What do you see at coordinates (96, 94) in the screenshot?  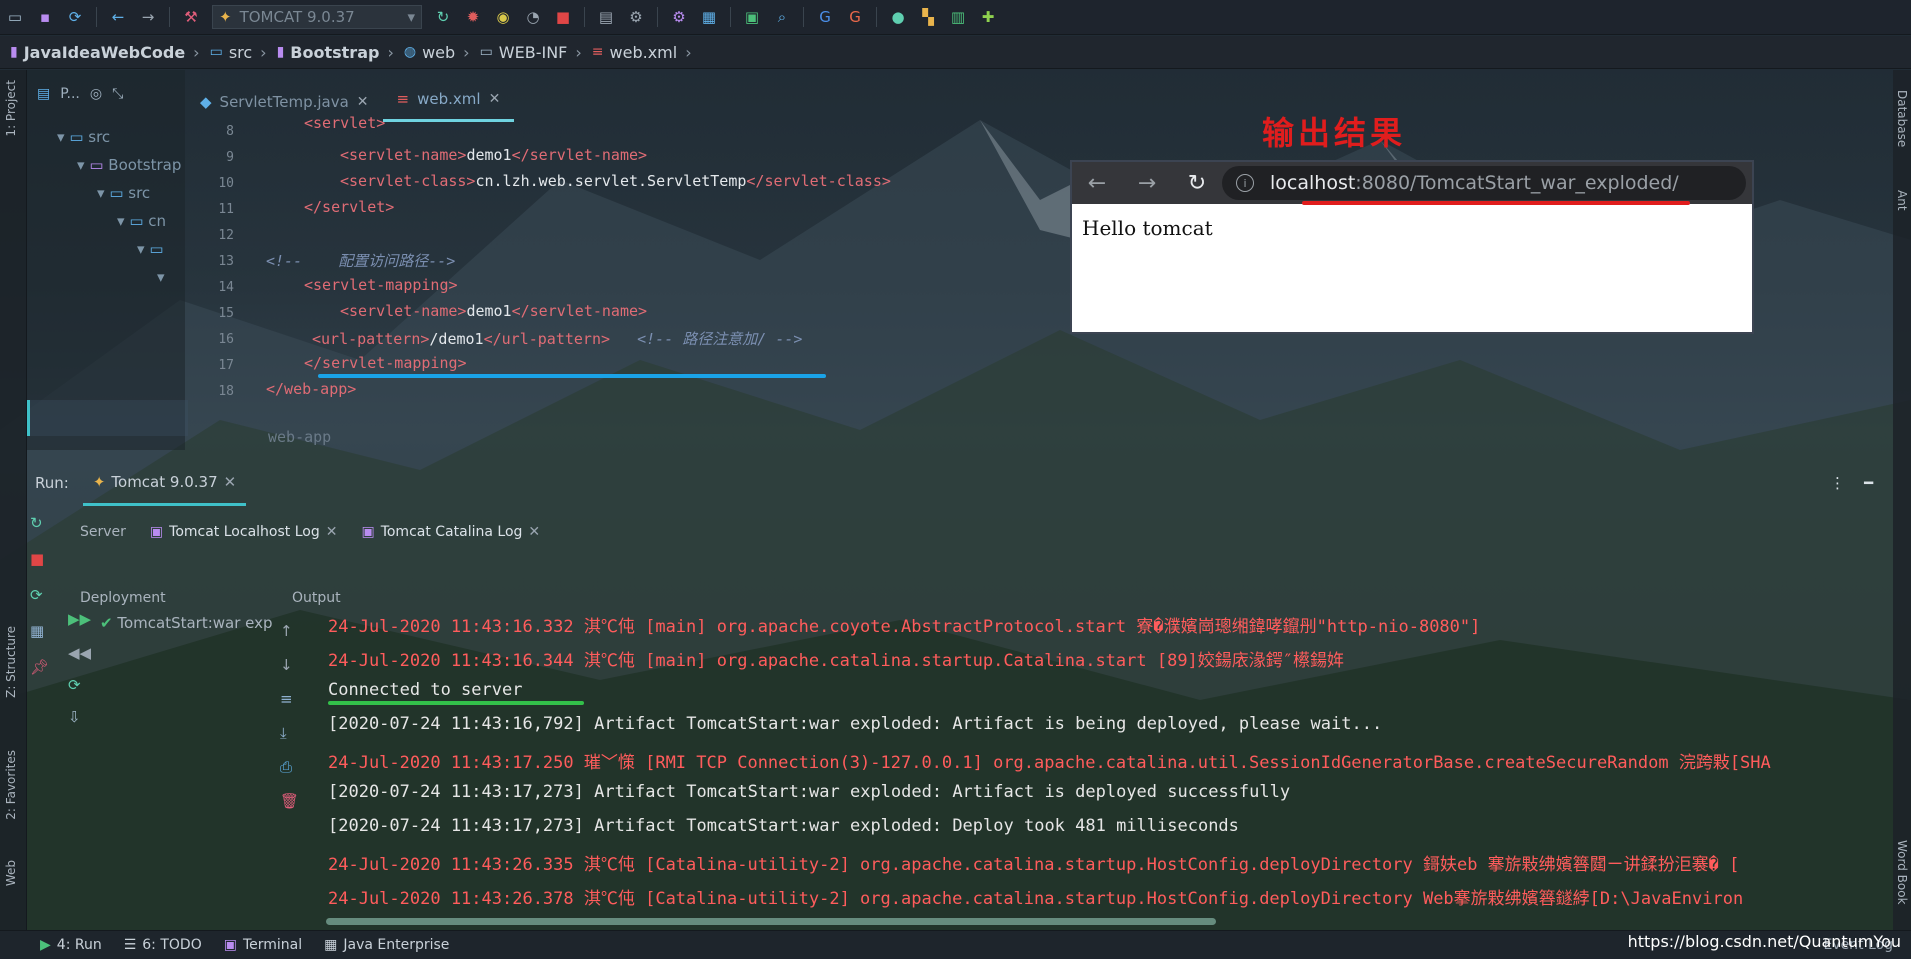 I see `target-icon: ◎` at bounding box center [96, 94].